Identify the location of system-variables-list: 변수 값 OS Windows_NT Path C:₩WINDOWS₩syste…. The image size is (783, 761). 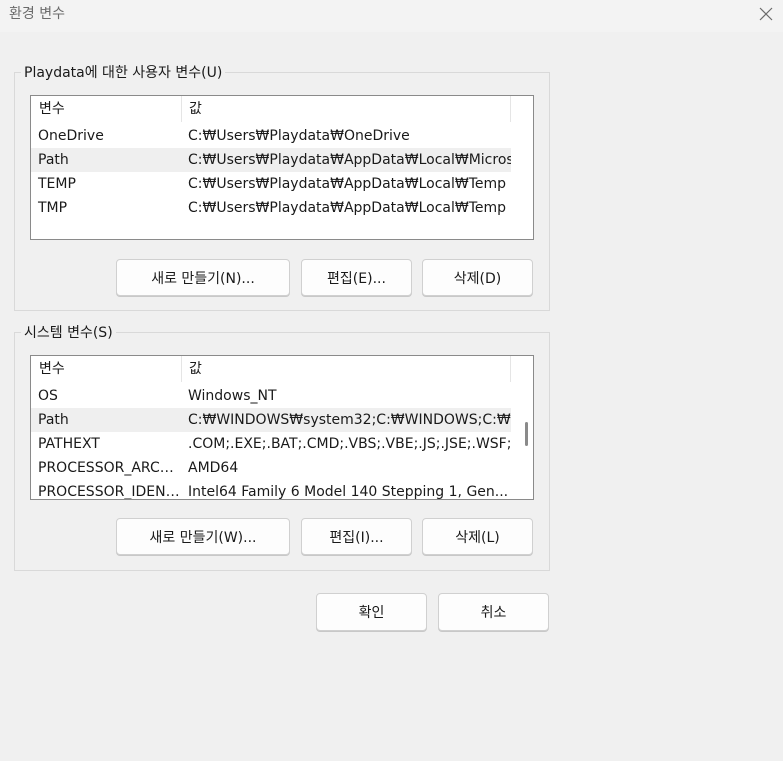
(282, 427).